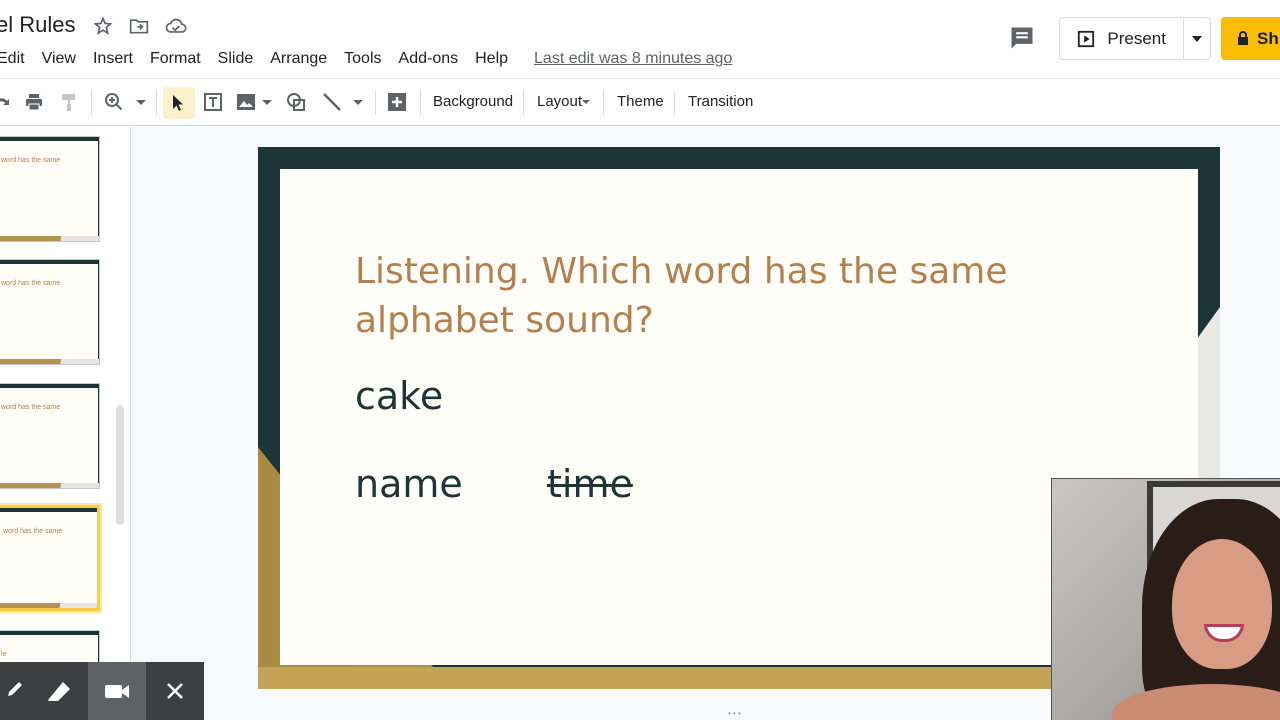  I want to click on print-icon, so click(34, 102).